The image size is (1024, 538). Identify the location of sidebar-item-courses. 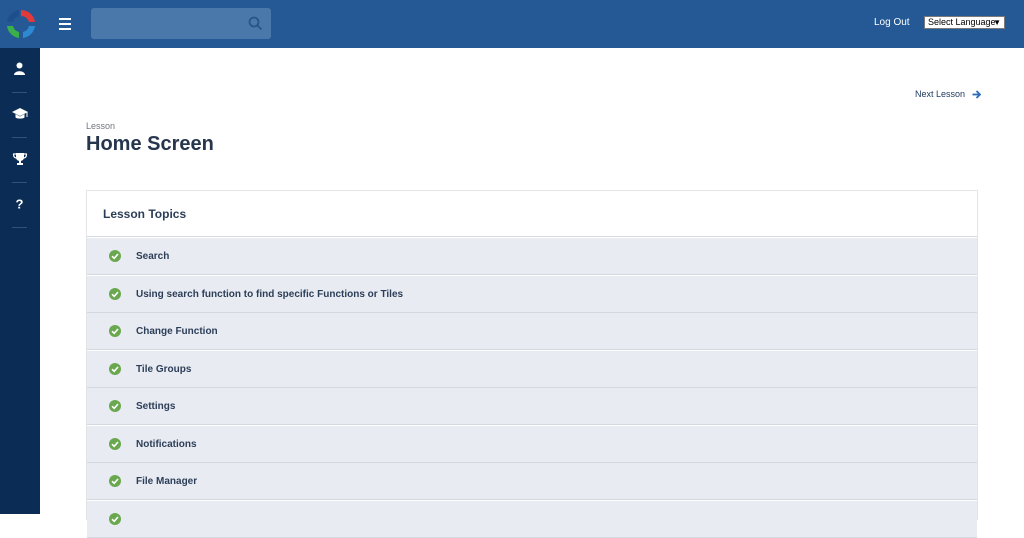
(20, 115).